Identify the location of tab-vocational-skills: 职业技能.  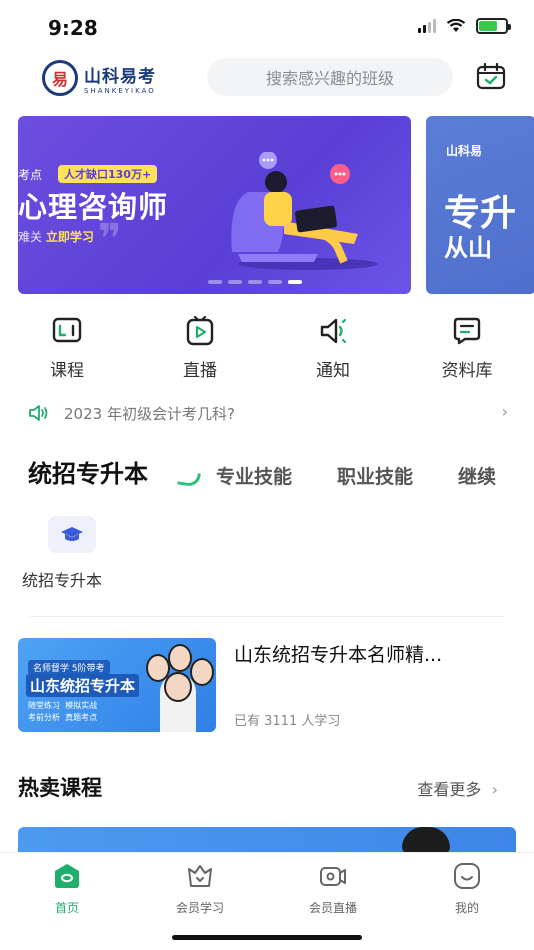
(375, 475).